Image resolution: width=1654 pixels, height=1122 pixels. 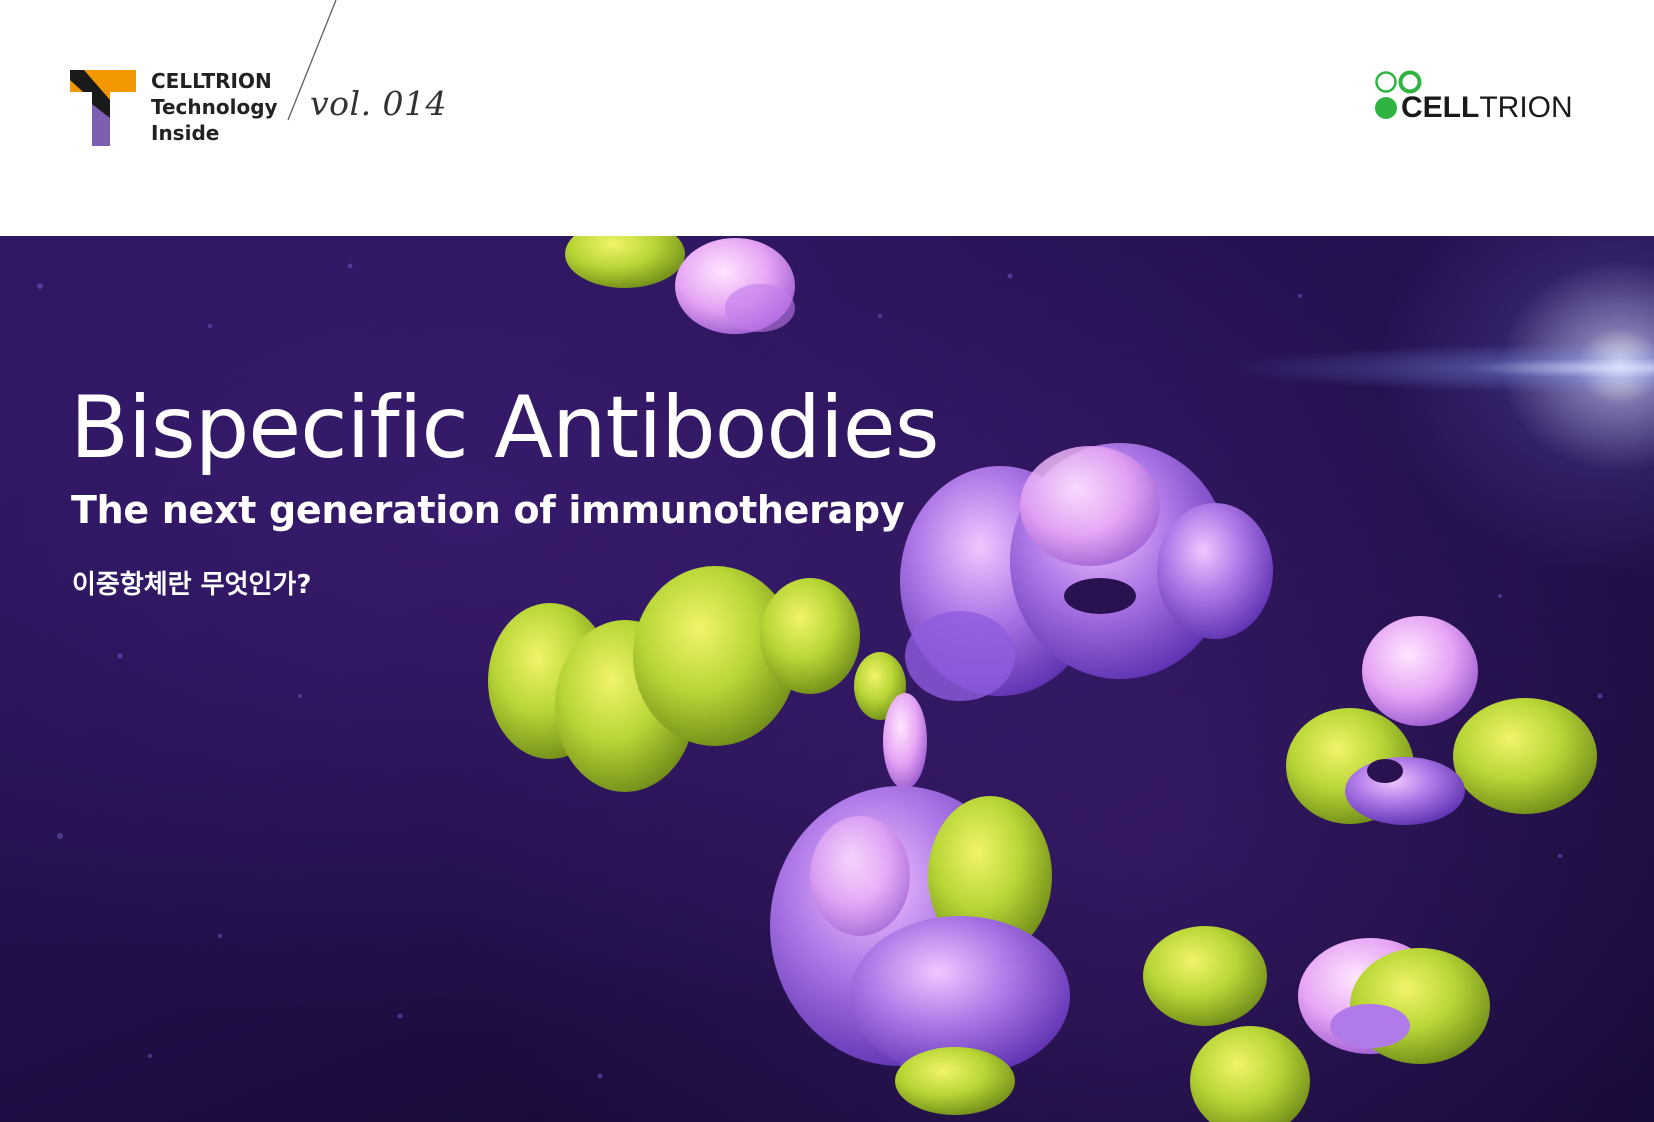 I want to click on antibody-bottom-right, so click(x=1316, y=1024).